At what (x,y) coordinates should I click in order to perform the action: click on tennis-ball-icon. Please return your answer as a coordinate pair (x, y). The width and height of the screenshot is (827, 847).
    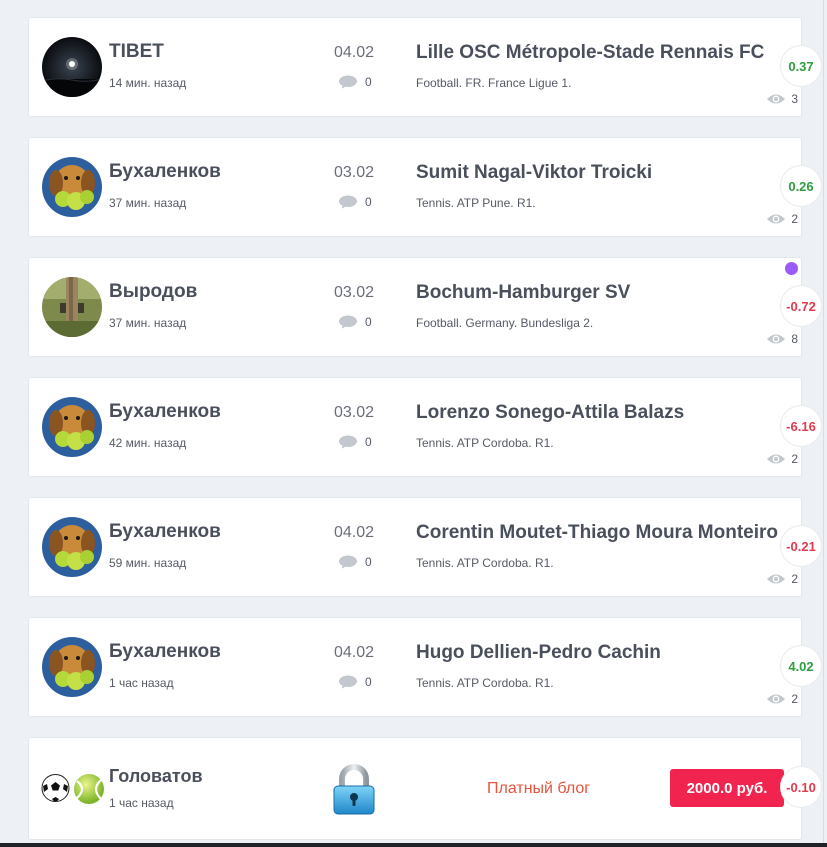
    Looking at the image, I should click on (89, 789).